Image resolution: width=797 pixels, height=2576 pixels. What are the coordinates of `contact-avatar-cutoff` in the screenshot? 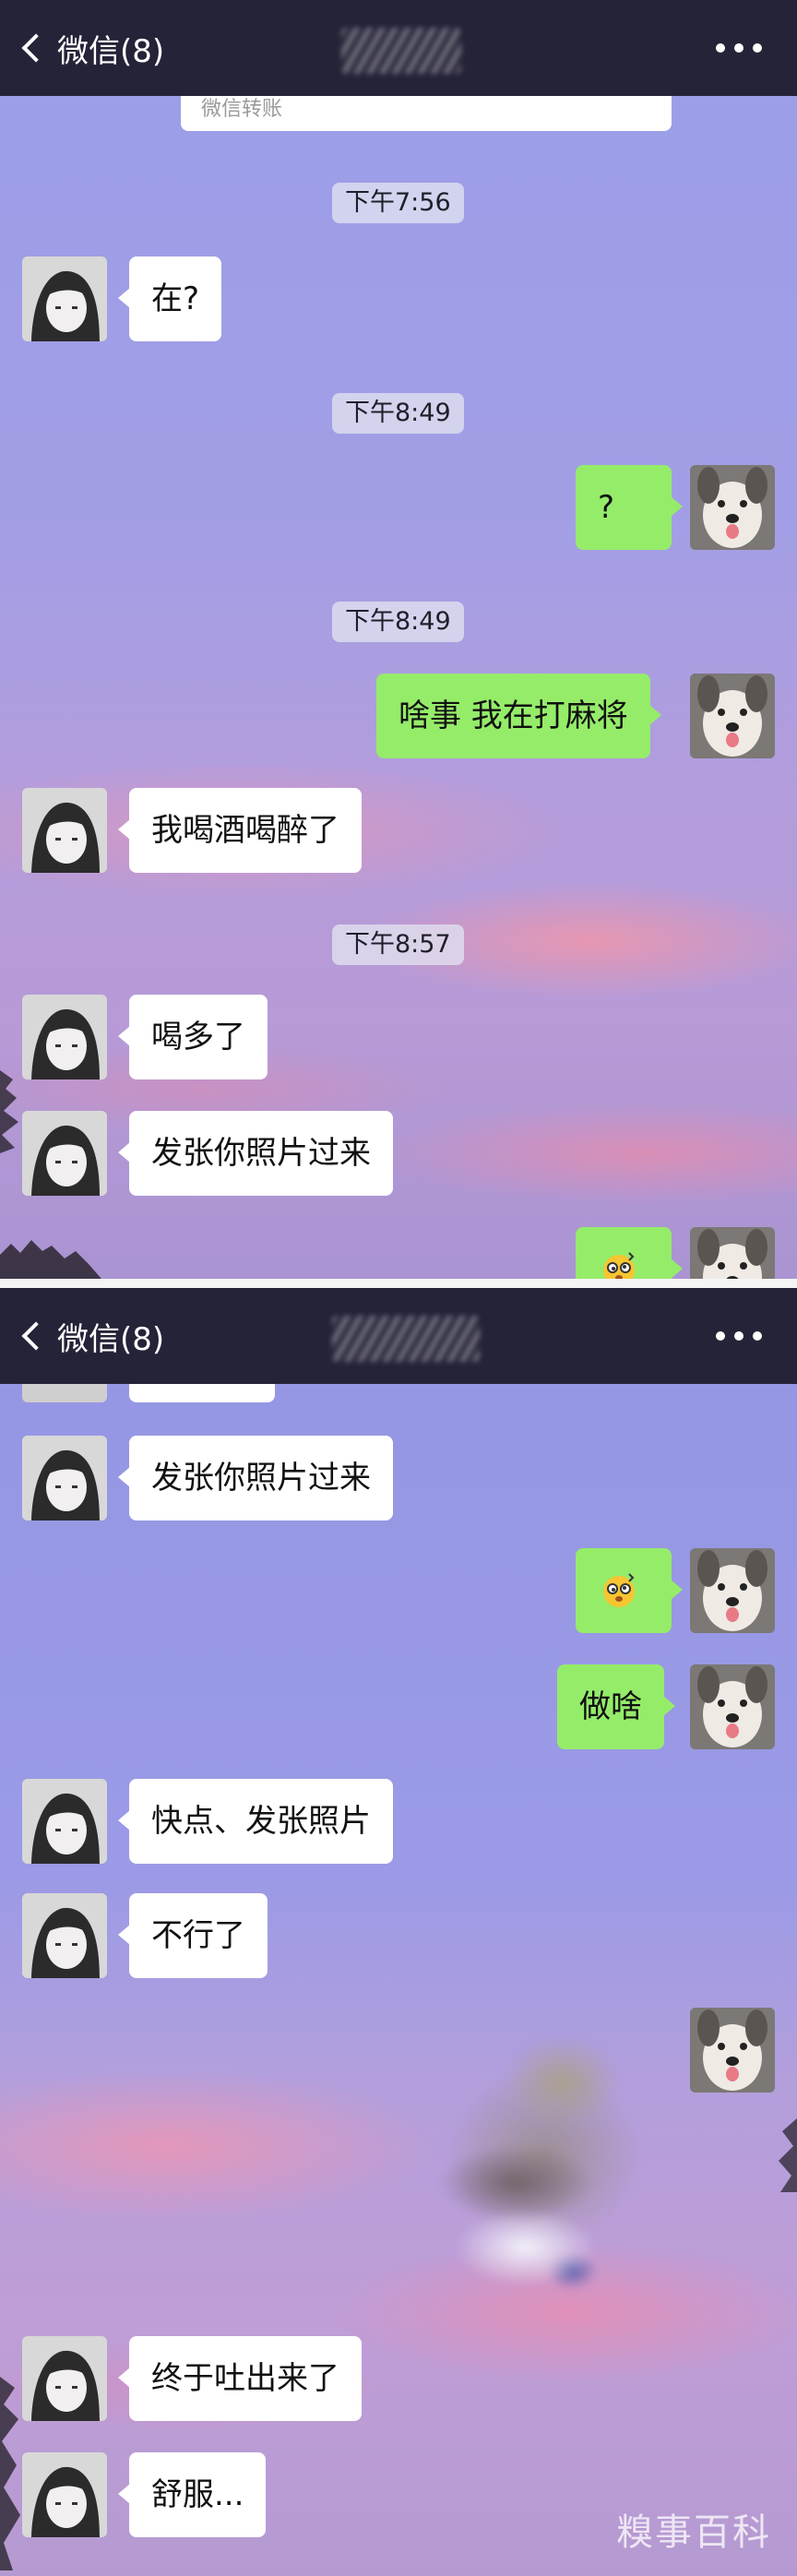 It's located at (64, 1393).